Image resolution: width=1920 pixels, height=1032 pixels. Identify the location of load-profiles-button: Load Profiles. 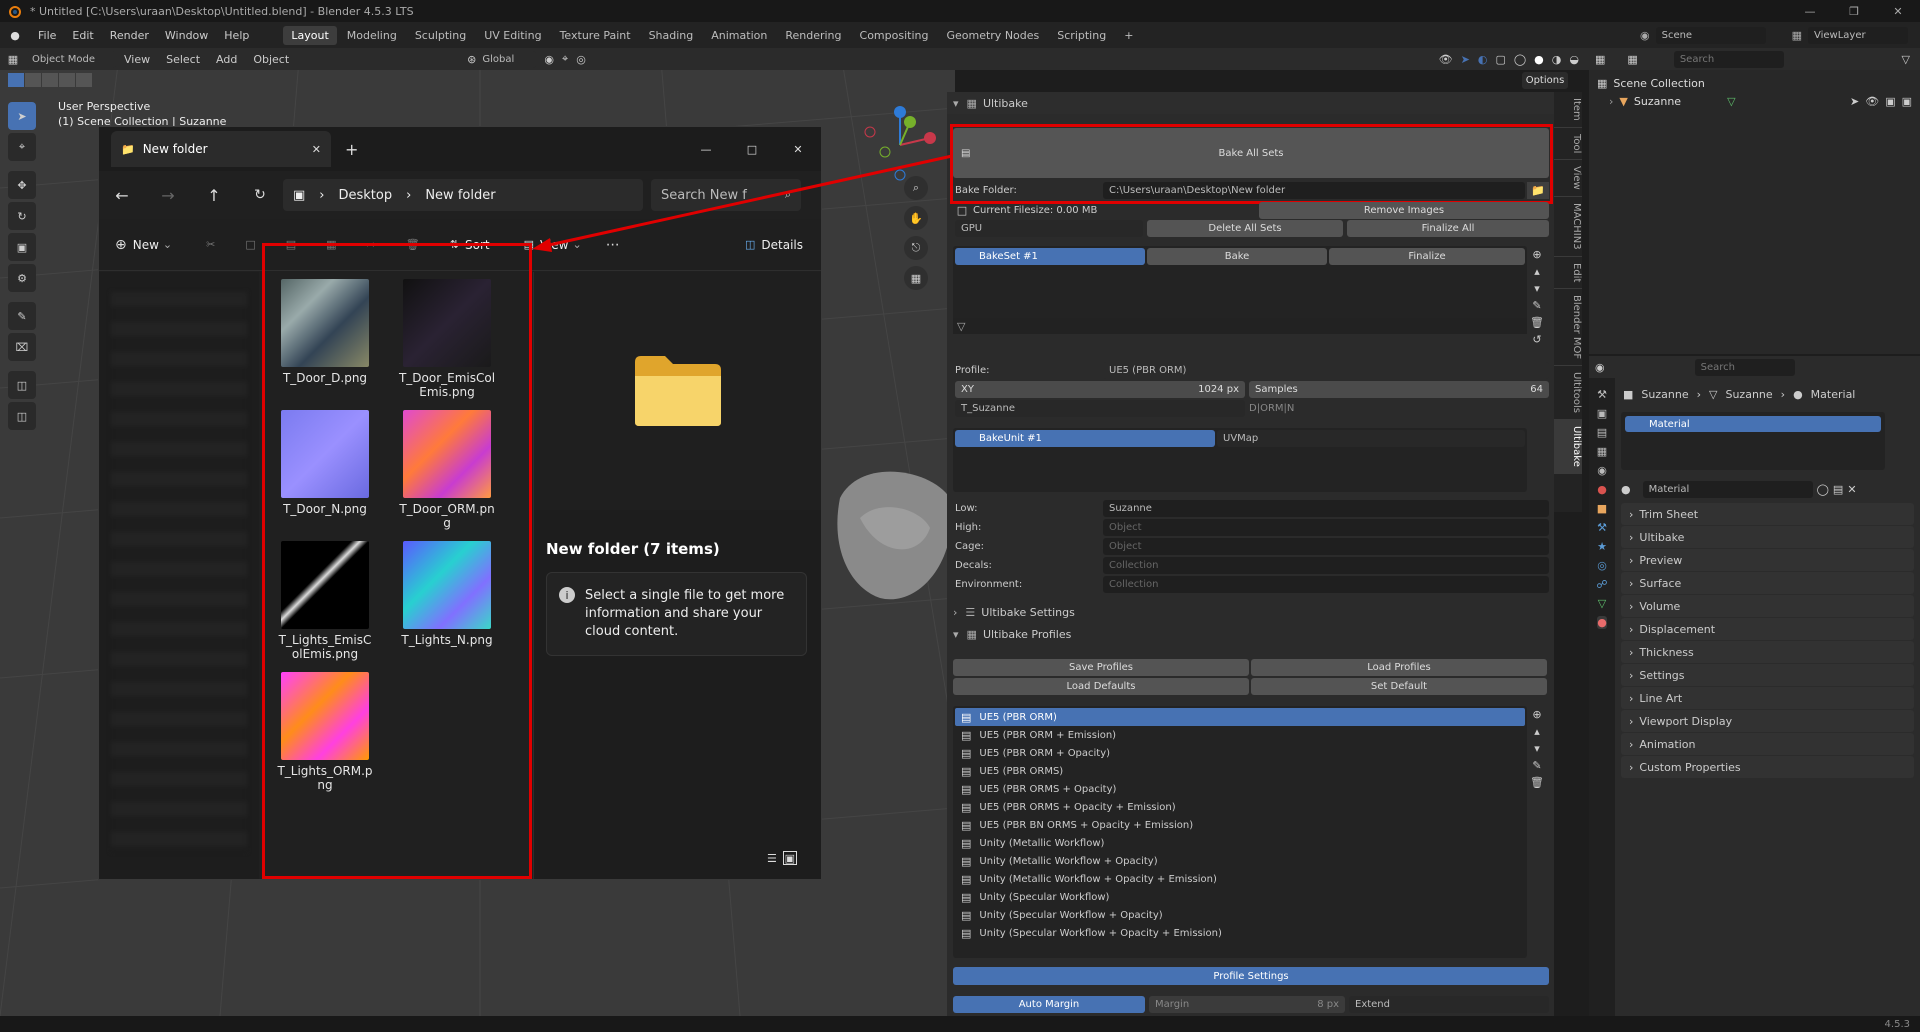
(1399, 667).